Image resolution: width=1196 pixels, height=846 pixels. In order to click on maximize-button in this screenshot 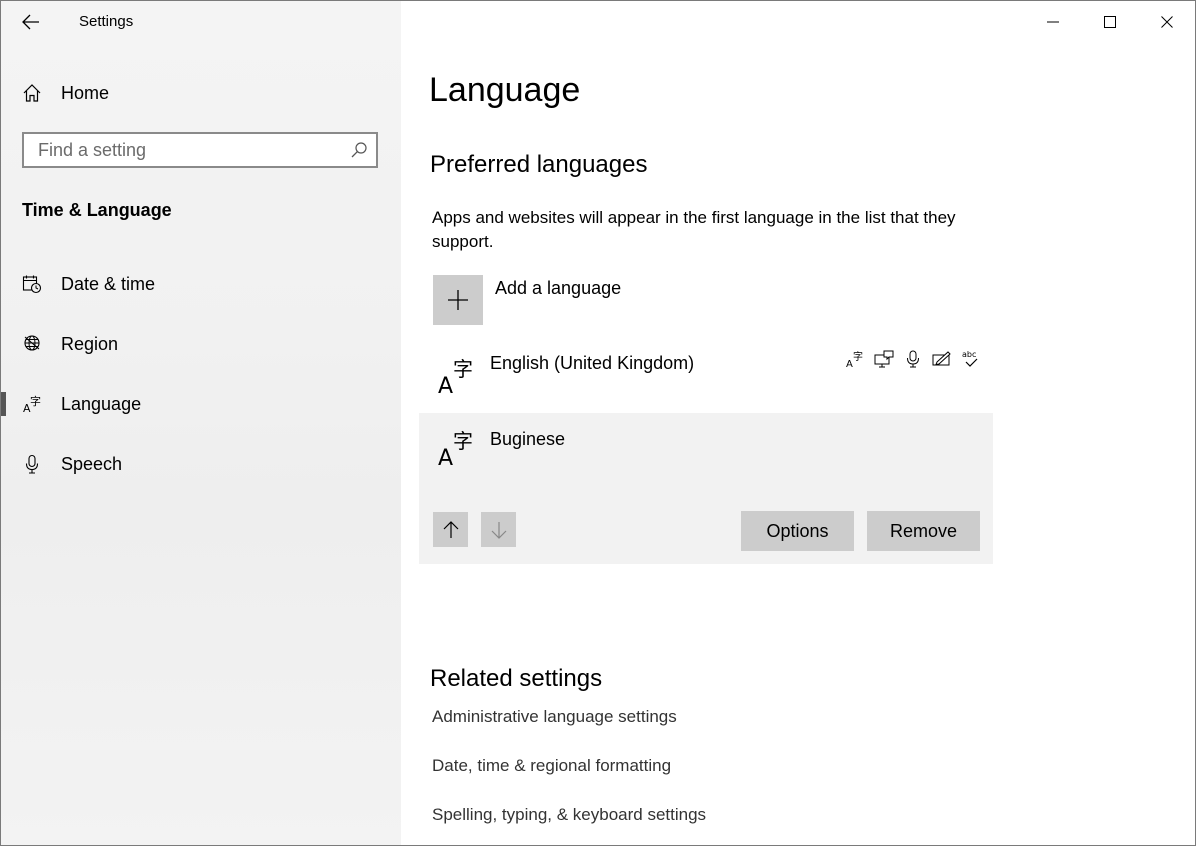, I will do `click(1109, 22)`.